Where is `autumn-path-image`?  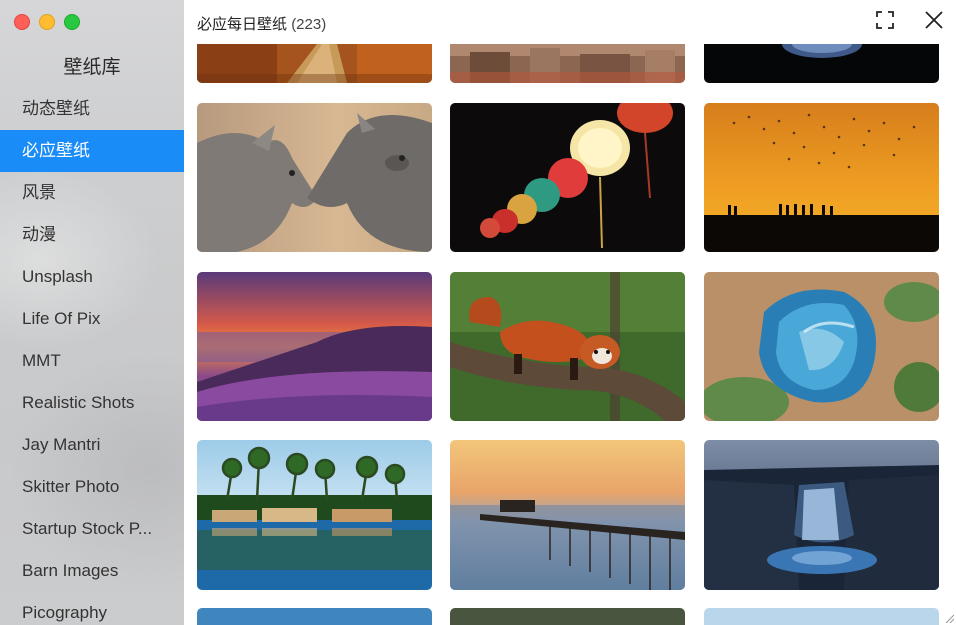
autumn-path-image is located at coordinates (314, 63).